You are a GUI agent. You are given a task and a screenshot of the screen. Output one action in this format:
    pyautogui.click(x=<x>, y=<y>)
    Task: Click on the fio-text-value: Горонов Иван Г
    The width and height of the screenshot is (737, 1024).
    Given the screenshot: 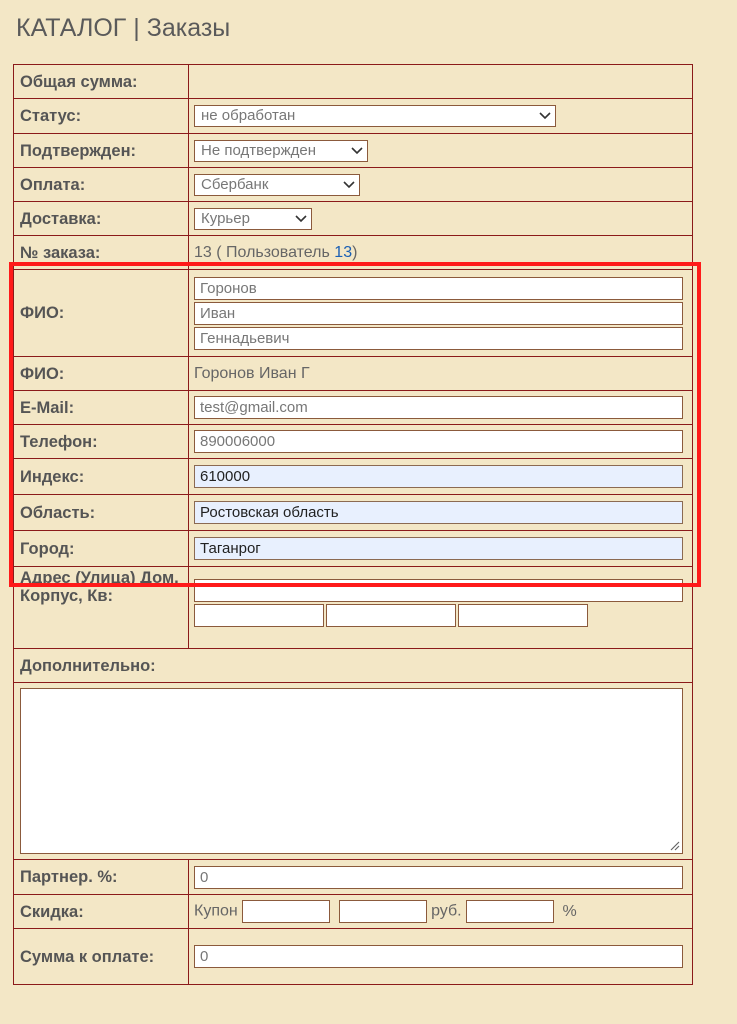 What is the action you would take?
    pyautogui.click(x=440, y=373)
    